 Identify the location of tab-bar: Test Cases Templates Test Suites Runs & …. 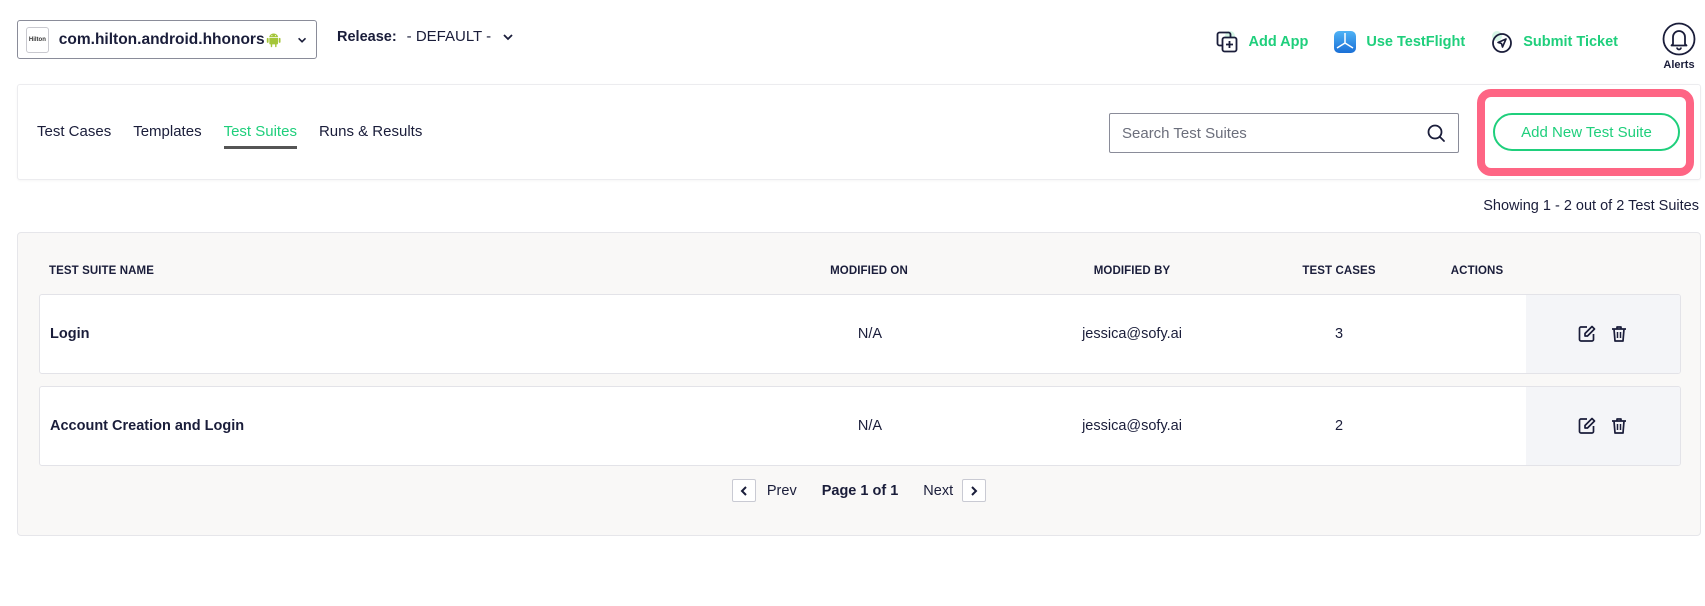
(229, 136).